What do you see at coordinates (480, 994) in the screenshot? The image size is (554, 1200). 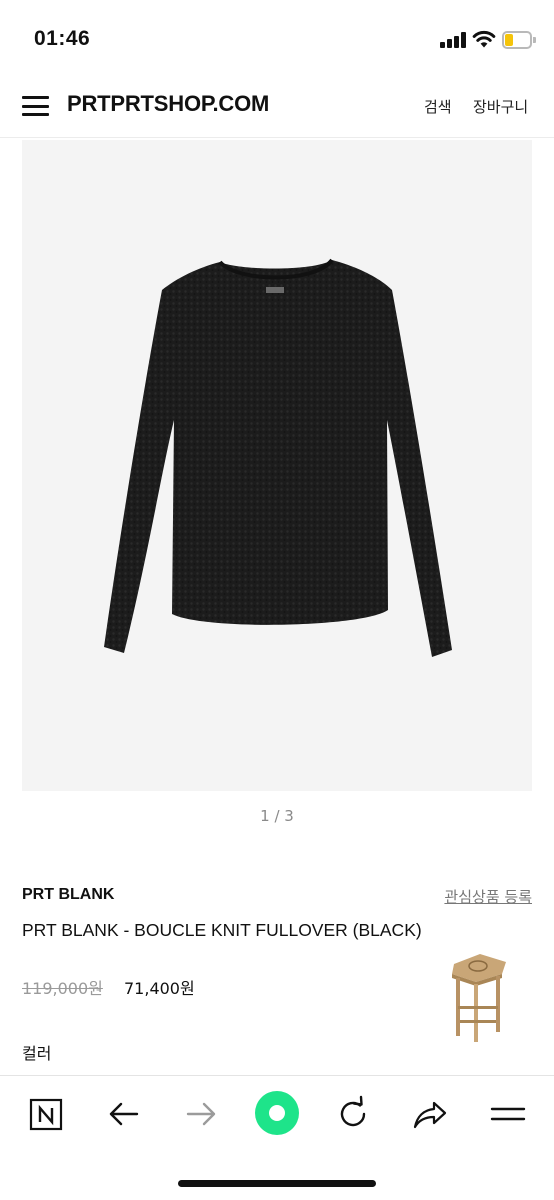 I see `related-product-thumbnail` at bounding box center [480, 994].